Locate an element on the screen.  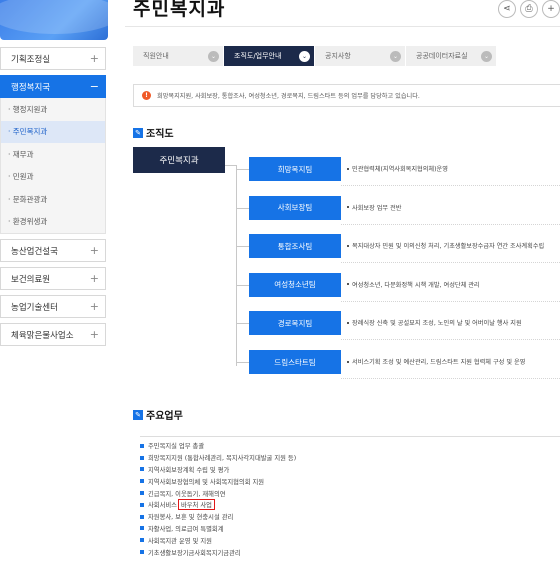
sidebar-group-label: 농업기술센터 is located at coordinates (34, 307).